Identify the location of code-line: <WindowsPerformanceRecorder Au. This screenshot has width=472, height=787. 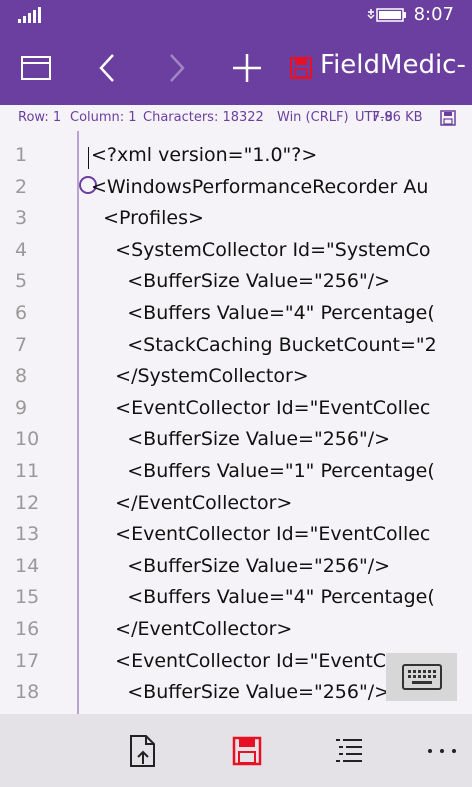
(259, 187).